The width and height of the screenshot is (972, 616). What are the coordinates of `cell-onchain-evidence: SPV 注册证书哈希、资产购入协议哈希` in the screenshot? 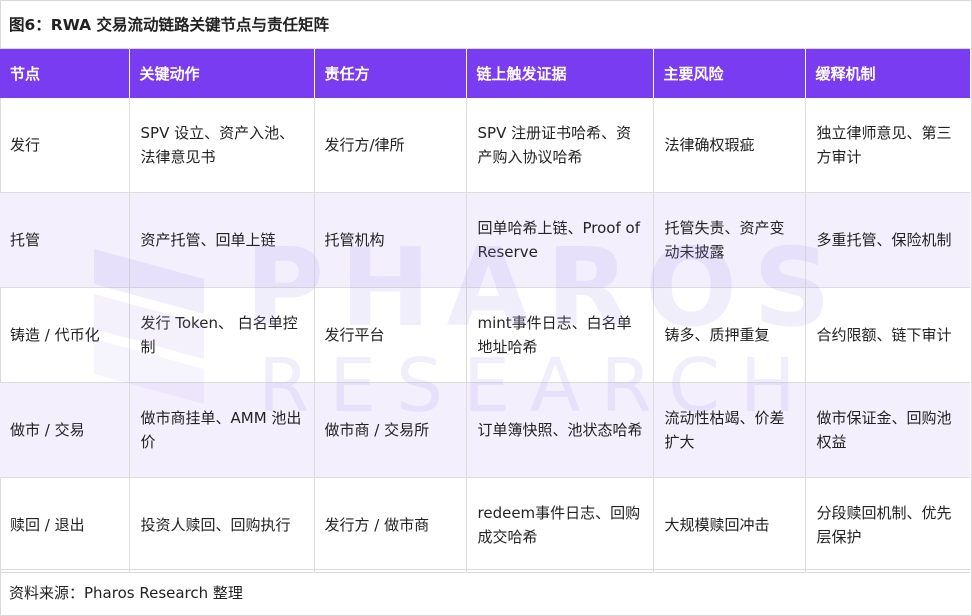 It's located at (560, 145).